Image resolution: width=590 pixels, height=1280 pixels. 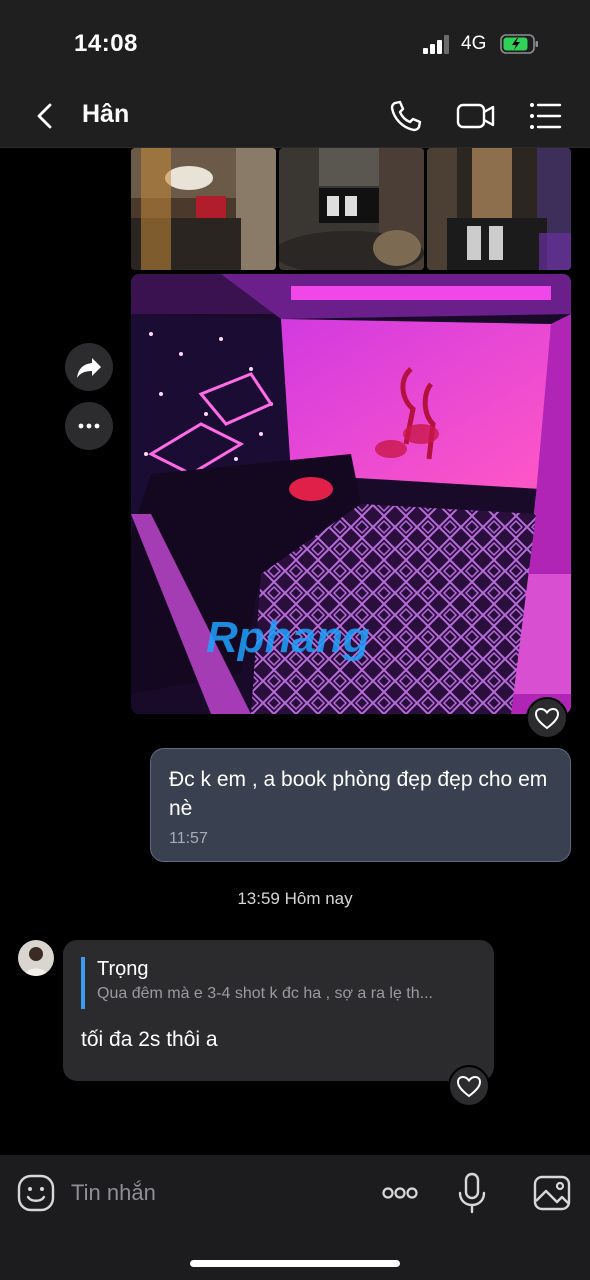 I want to click on image-icon, so click(x=552, y=1193).